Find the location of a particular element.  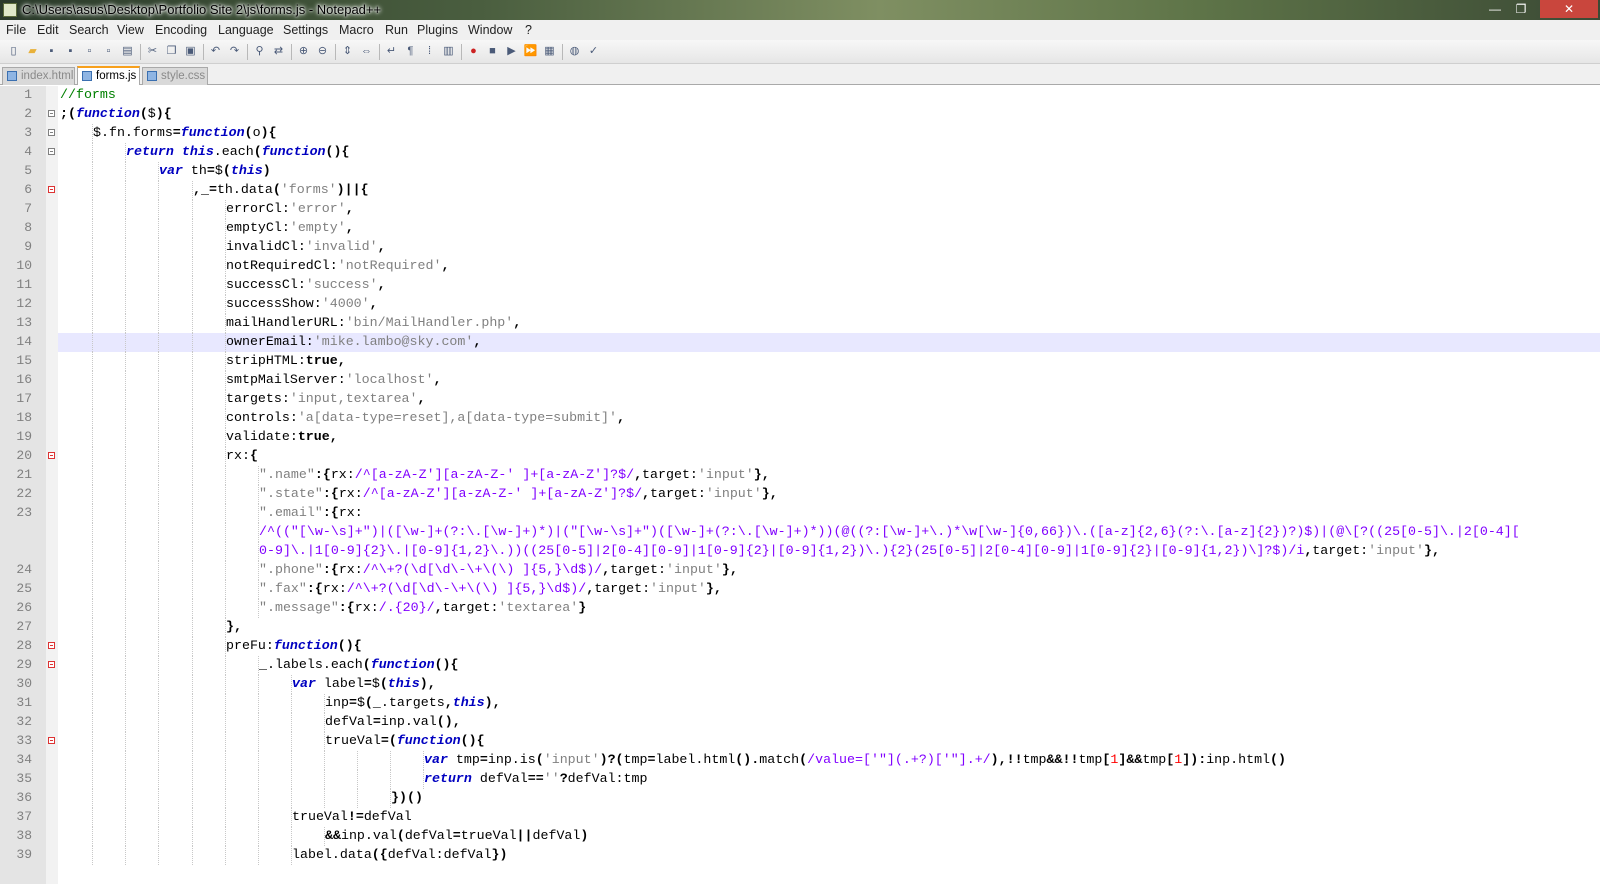

code-line: 35 return defVal==''?defVal:tmp is located at coordinates (800, 779).